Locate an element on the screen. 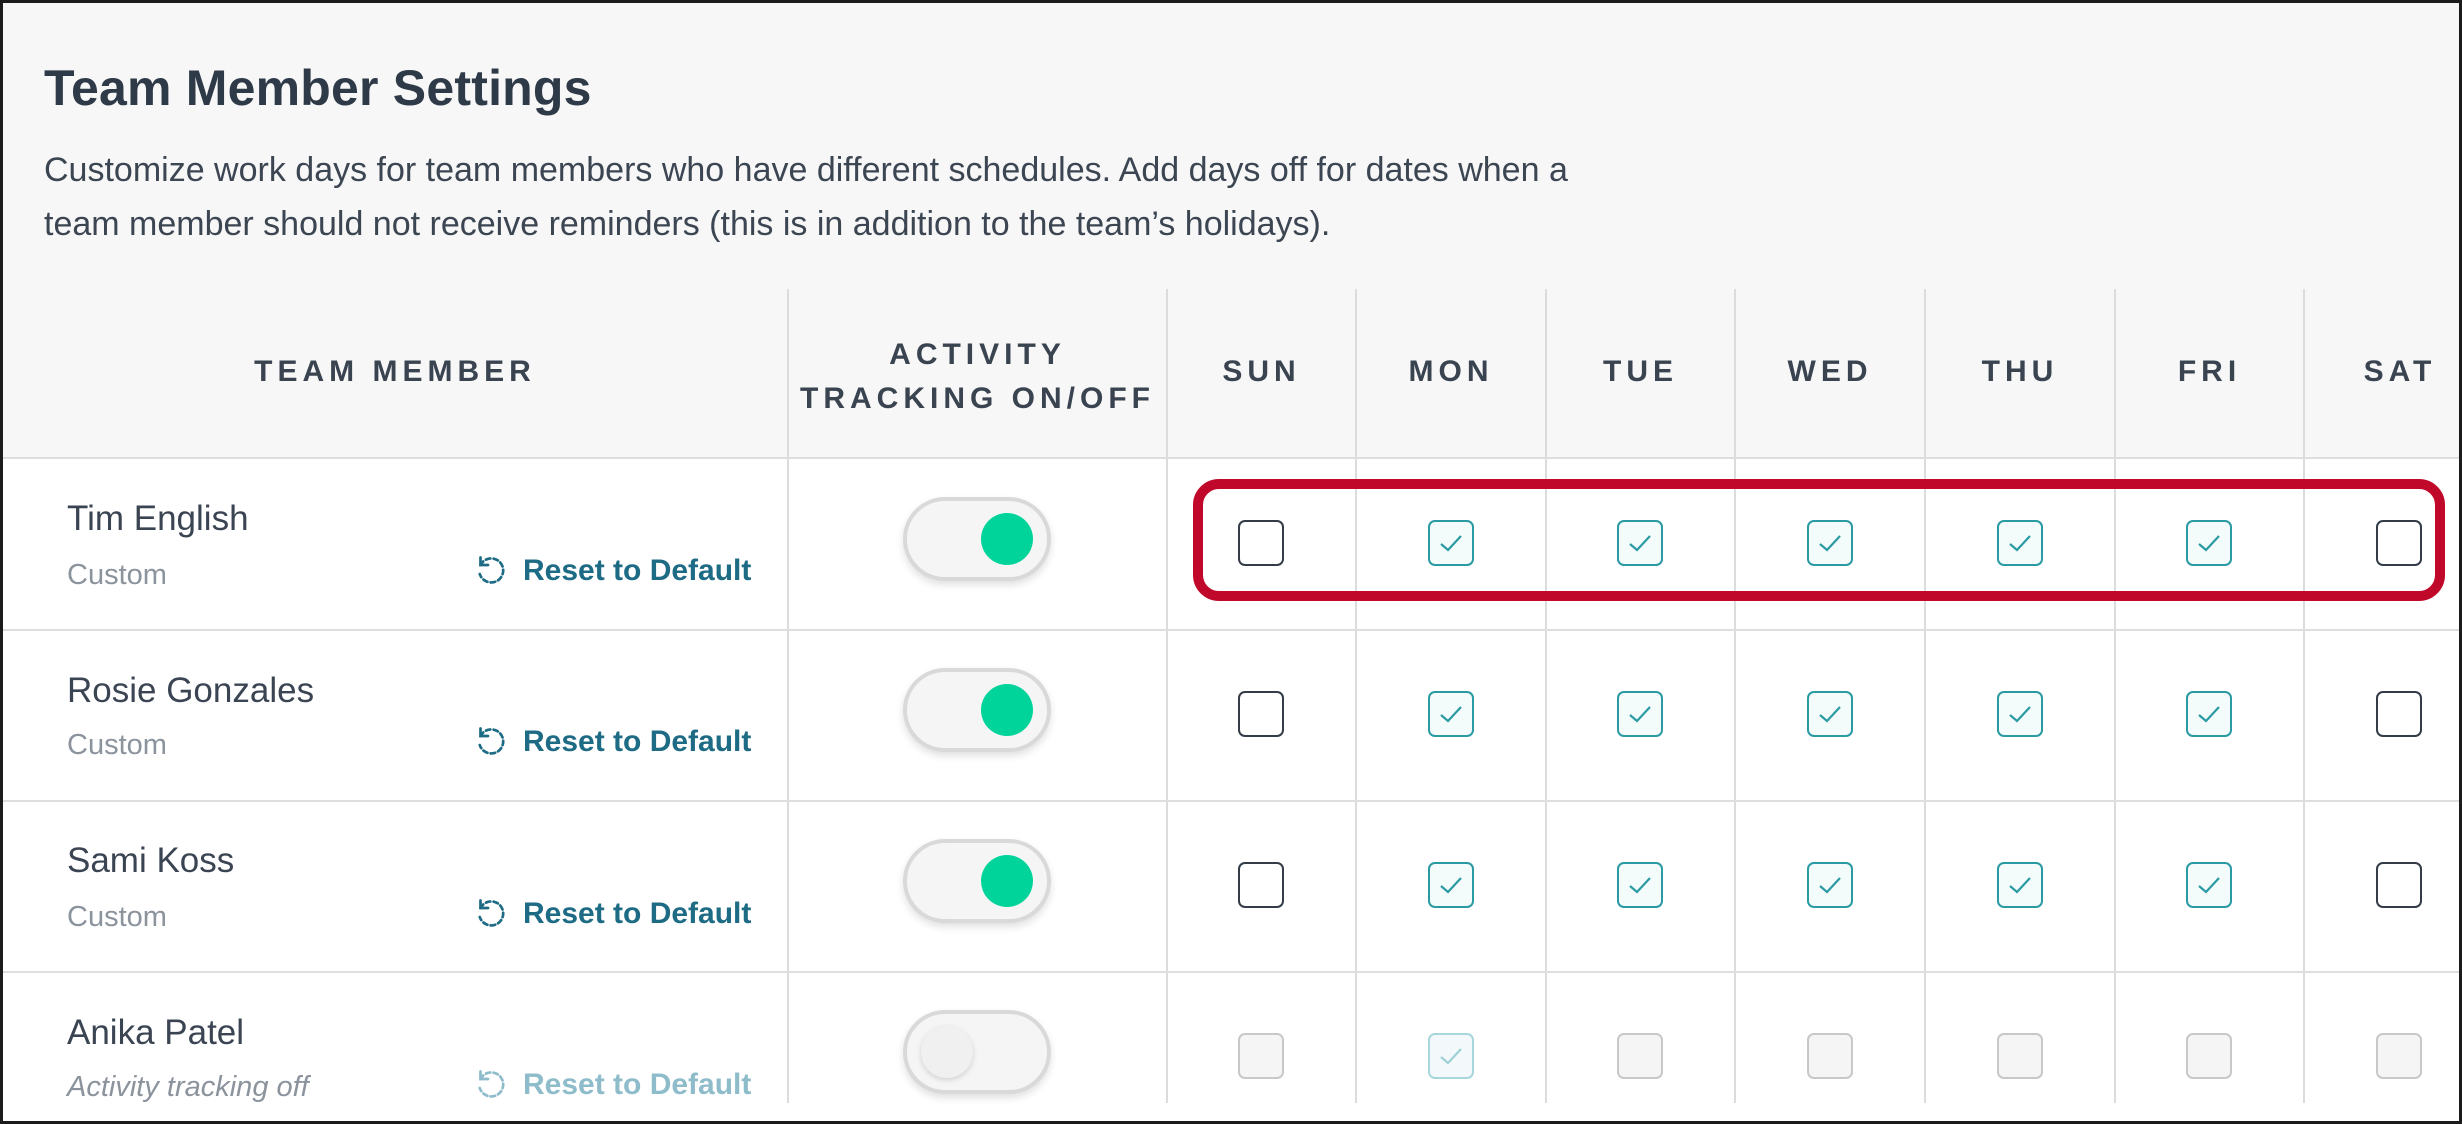  column-header-activity-line-1: ACTIVITY is located at coordinates (977, 354).